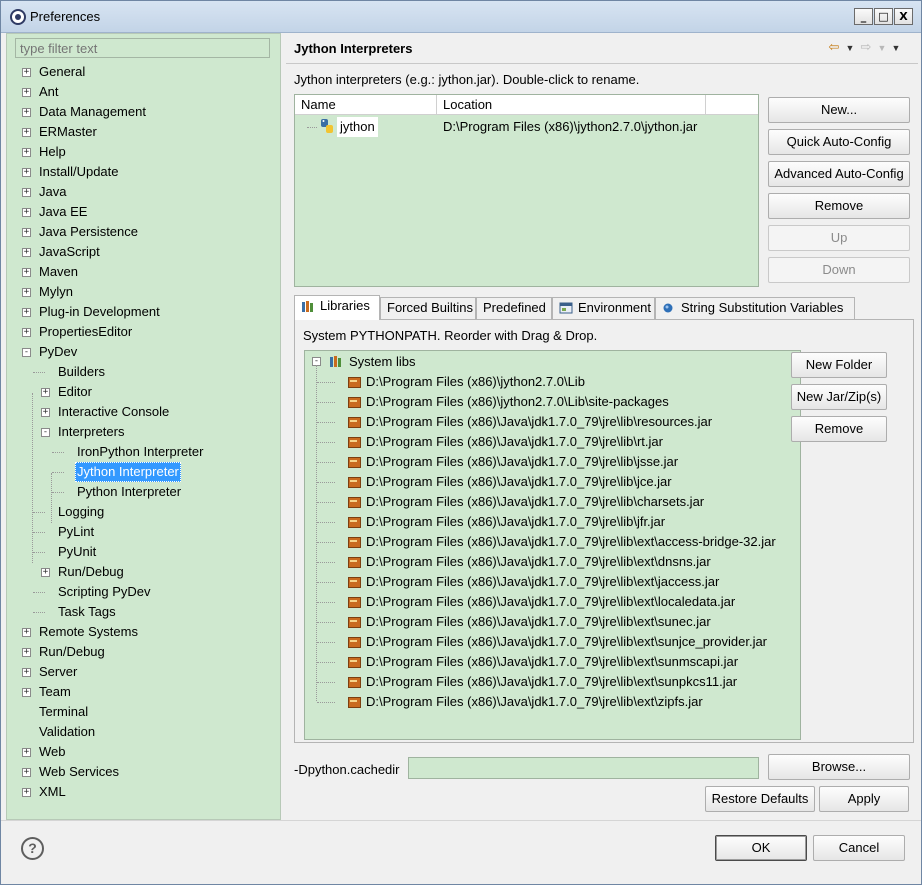 The image size is (922, 885). I want to click on remove-interpreter-button: Remove, so click(839, 206).